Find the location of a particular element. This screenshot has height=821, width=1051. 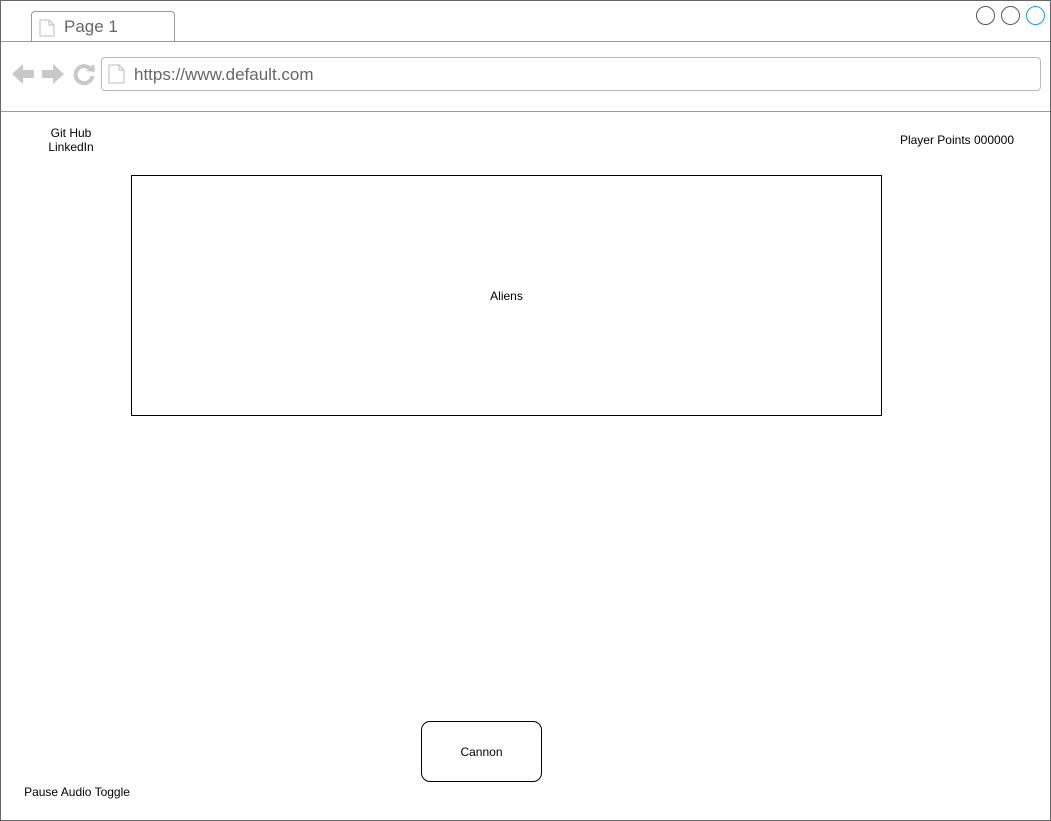

address-url: https://www.default.com is located at coordinates (224, 74).